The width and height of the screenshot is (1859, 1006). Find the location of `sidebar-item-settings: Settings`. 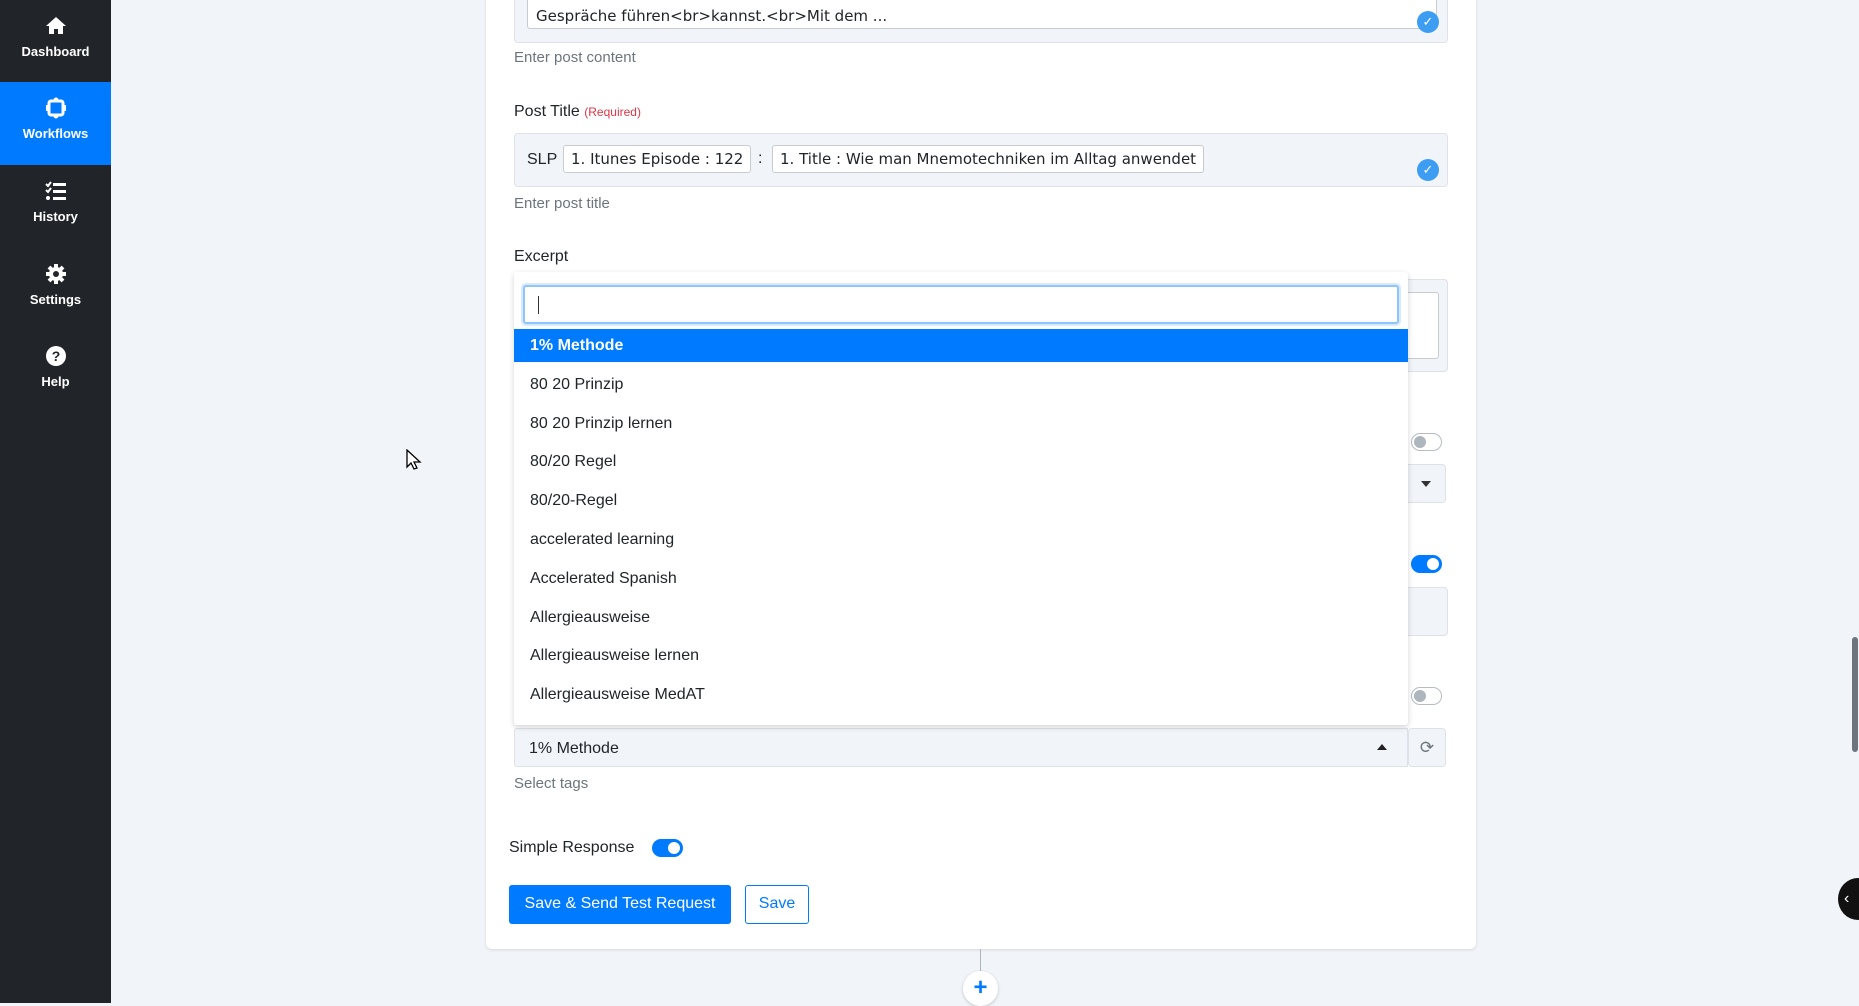

sidebar-item-settings: Settings is located at coordinates (55, 289).